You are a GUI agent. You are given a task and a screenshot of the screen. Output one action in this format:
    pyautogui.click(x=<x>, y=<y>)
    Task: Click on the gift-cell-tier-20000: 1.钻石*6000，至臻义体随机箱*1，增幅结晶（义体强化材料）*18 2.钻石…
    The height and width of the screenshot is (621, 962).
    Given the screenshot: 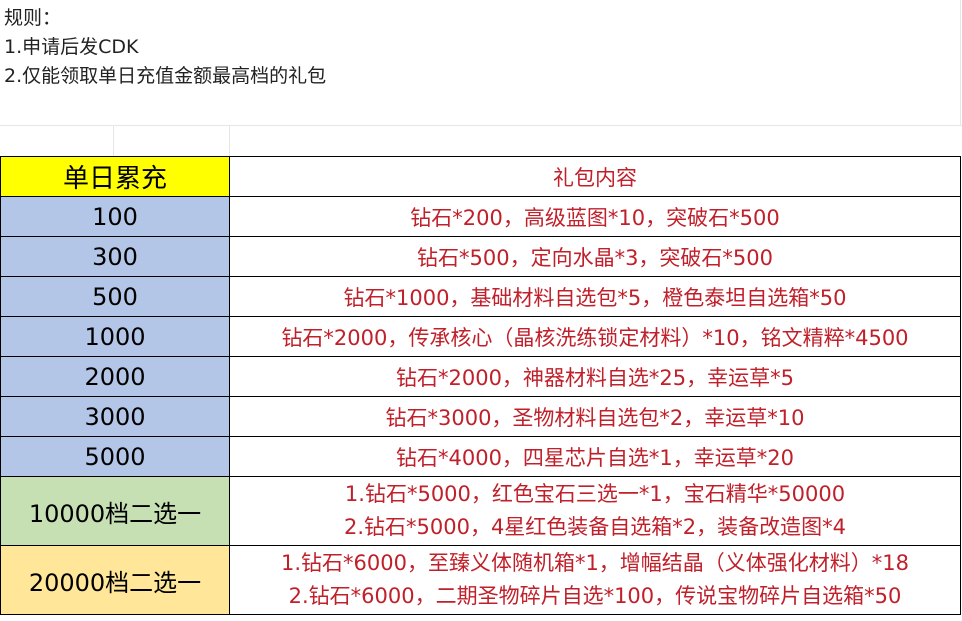 What is the action you would take?
    pyautogui.click(x=595, y=580)
    